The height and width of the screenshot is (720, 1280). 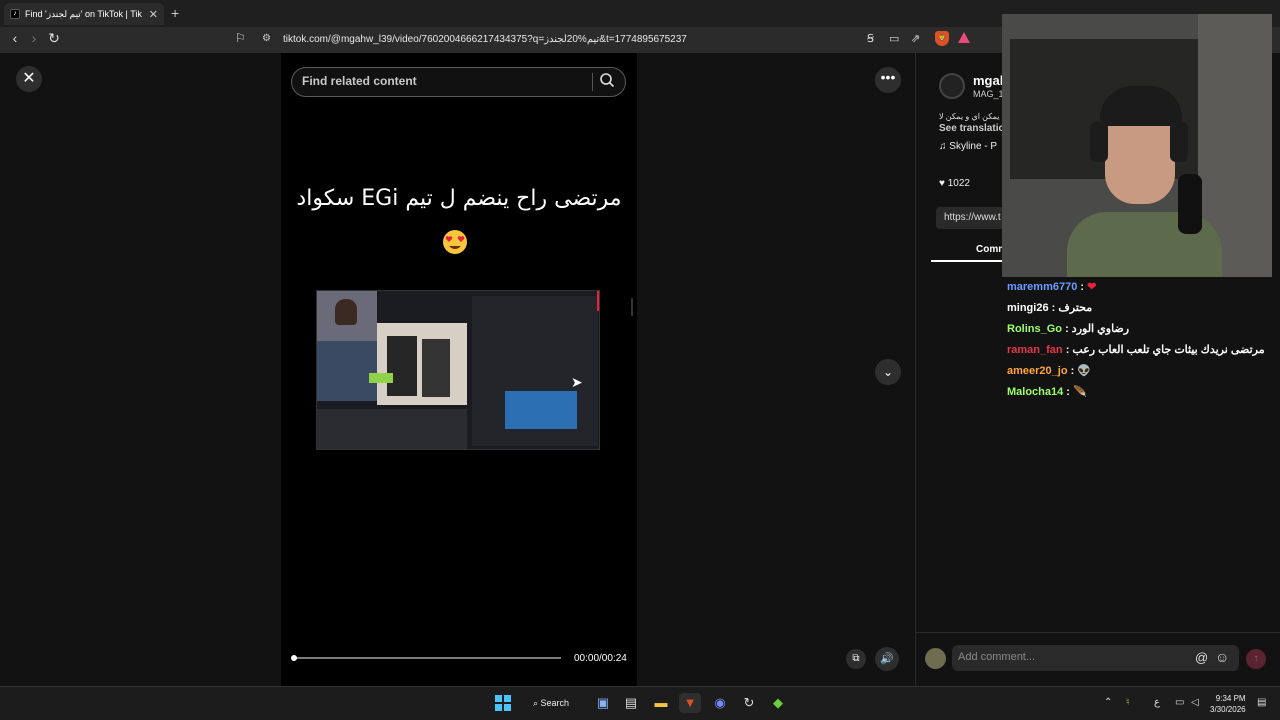 What do you see at coordinates (935, 658) in the screenshot?
I see `my-avatar` at bounding box center [935, 658].